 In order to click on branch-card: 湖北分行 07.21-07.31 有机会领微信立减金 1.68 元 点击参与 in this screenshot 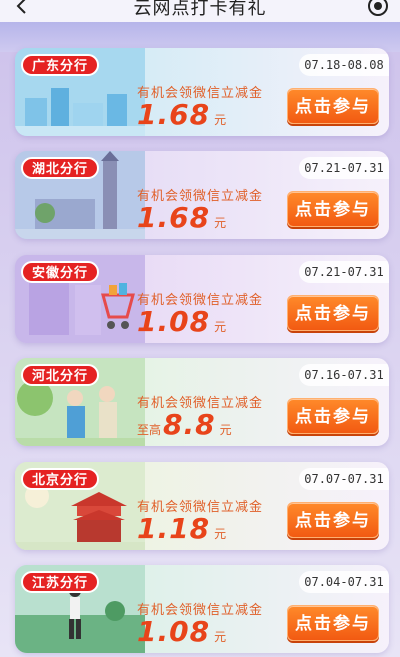, I will do `click(202, 195)`.